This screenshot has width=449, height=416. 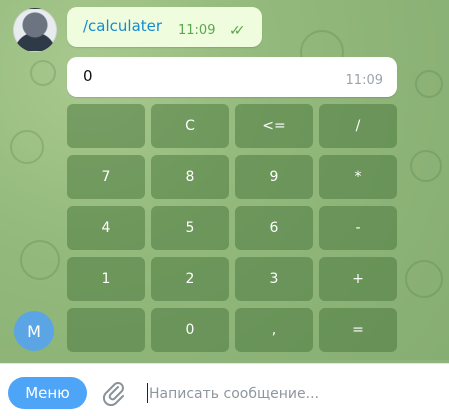 I want to click on calc-key: 2, so click(x=190, y=279).